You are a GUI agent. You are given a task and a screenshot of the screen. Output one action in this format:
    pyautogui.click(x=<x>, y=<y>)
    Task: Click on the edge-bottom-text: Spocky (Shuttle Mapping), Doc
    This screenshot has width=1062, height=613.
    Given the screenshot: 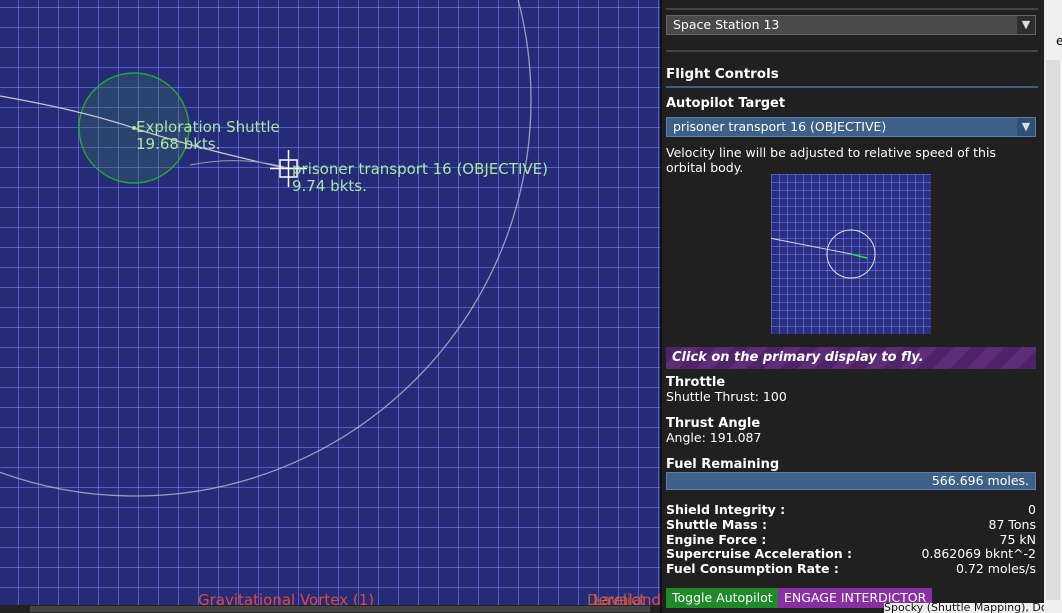 What is the action you would take?
    pyautogui.click(x=964, y=608)
    